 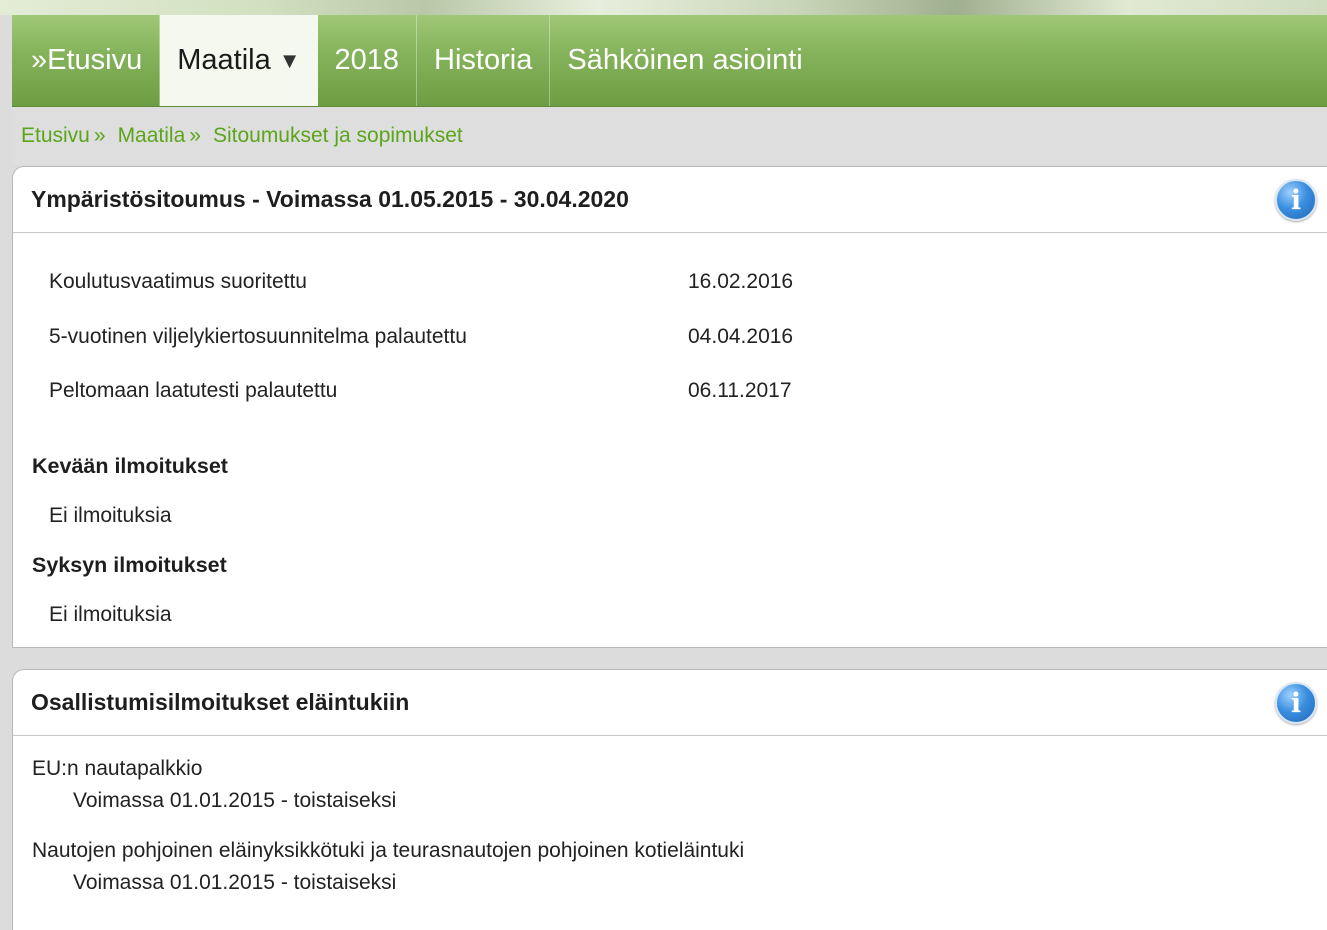 I want to click on nav-item-label: »Etusivu, so click(x=87, y=60).